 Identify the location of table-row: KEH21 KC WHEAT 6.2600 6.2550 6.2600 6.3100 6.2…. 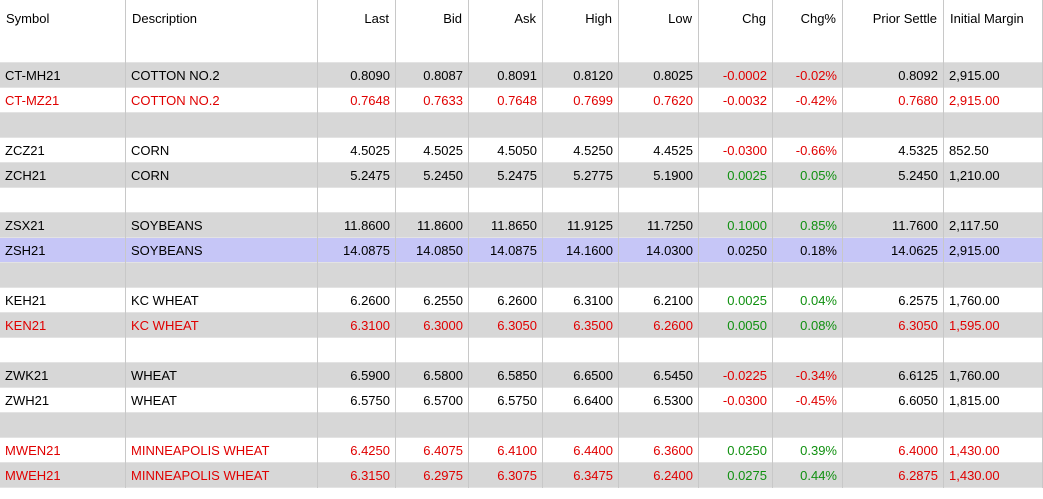
(521, 300).